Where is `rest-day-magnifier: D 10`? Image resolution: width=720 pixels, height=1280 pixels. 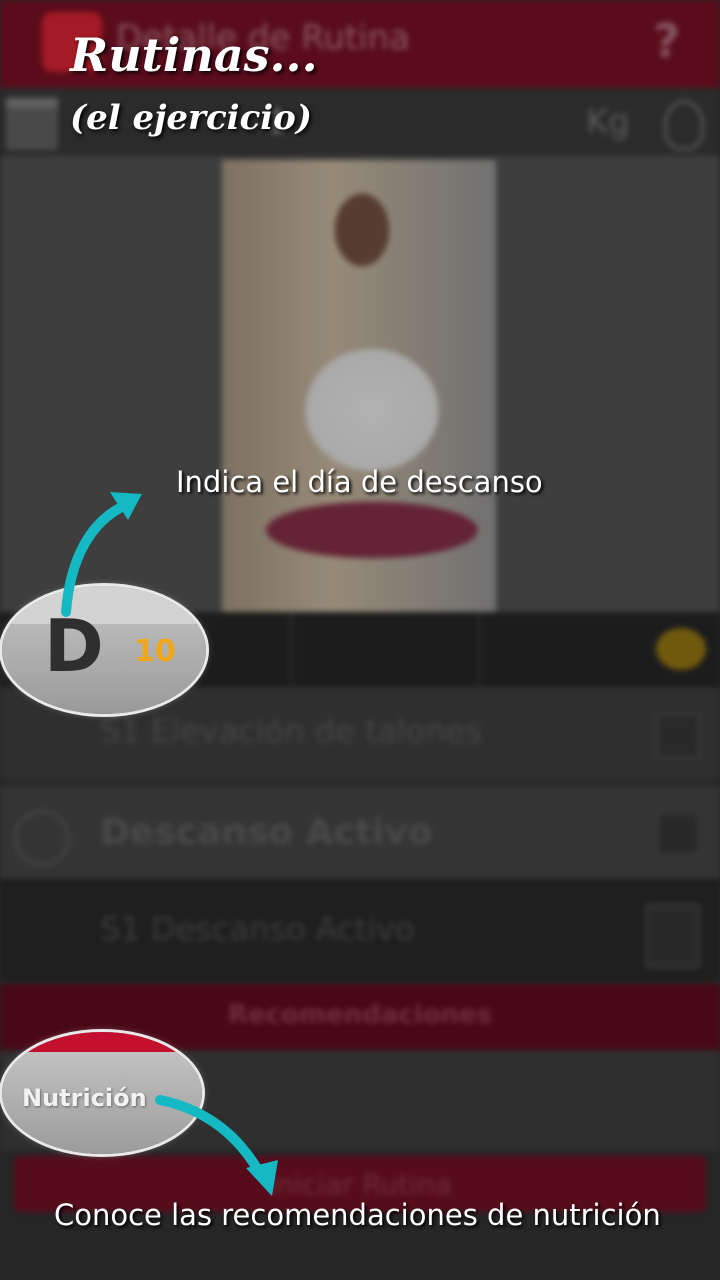
rest-day-magnifier: D 10 is located at coordinates (104, 650).